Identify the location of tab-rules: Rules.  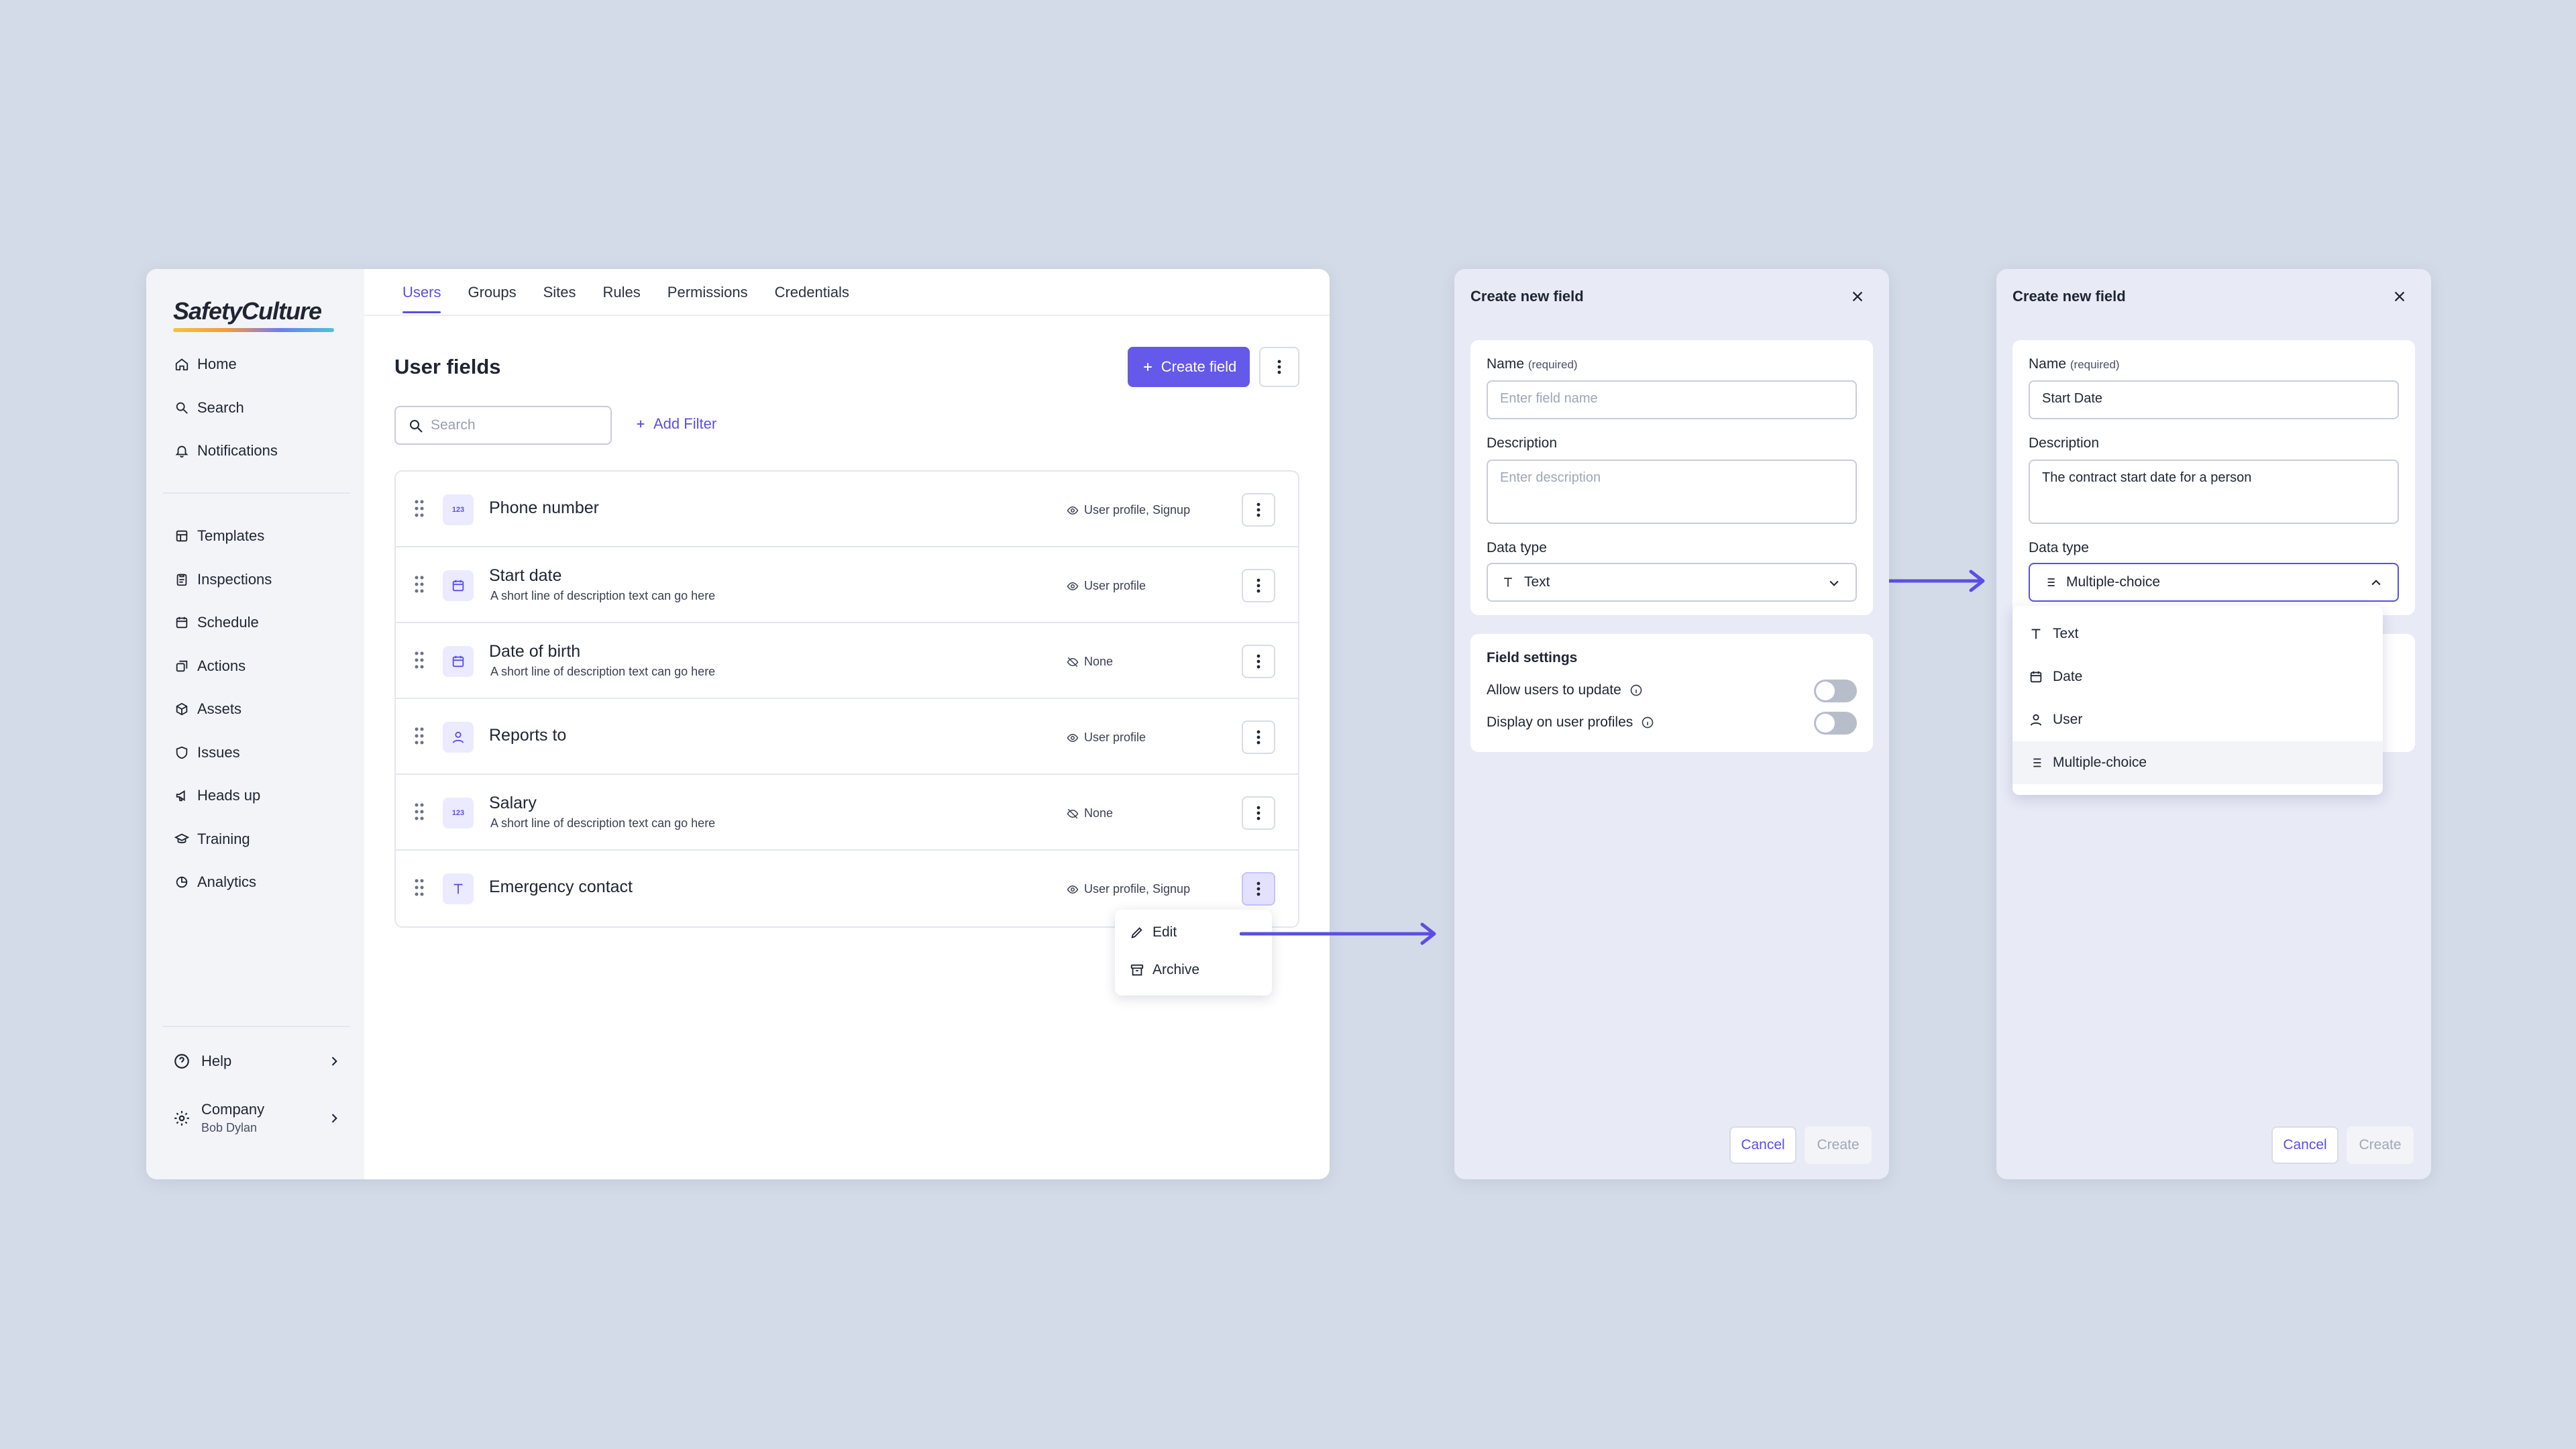
(622, 298).